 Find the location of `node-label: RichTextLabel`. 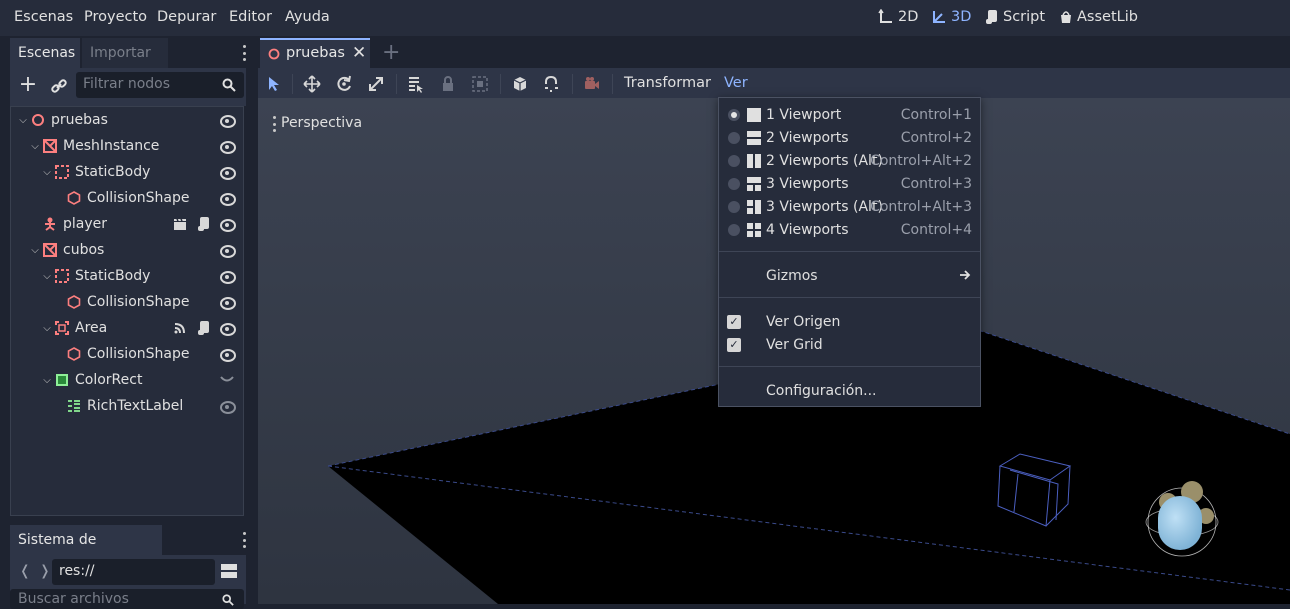

node-label: RichTextLabel is located at coordinates (135, 406).